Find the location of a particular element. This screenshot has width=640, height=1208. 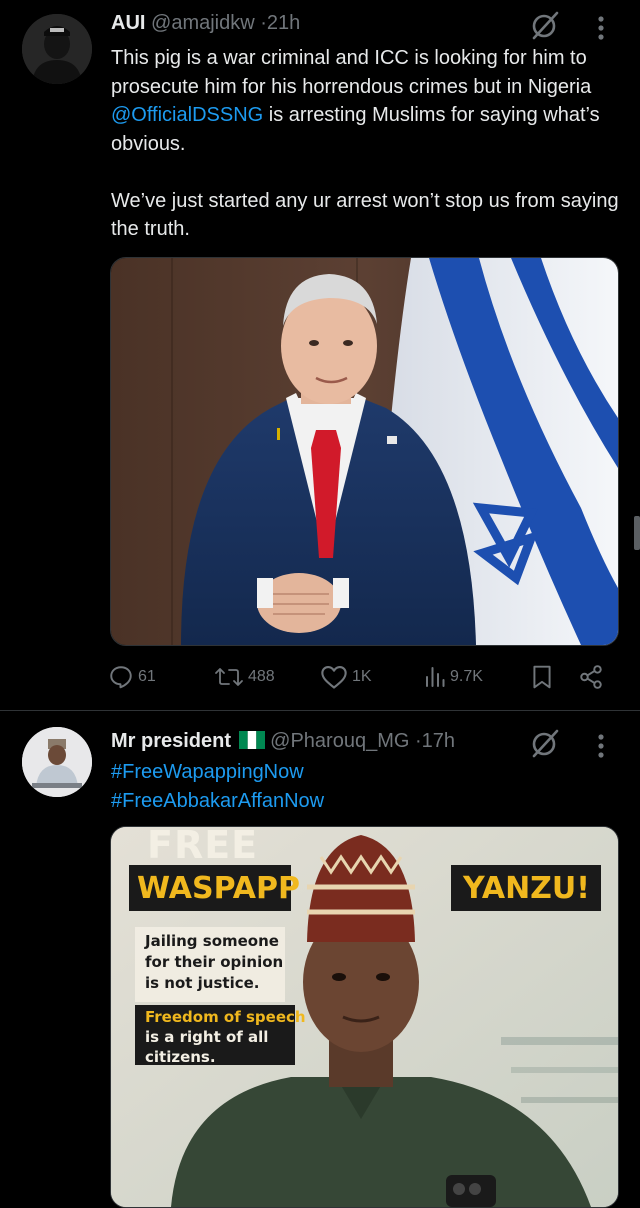

display-name: AUI is located at coordinates (128, 23).